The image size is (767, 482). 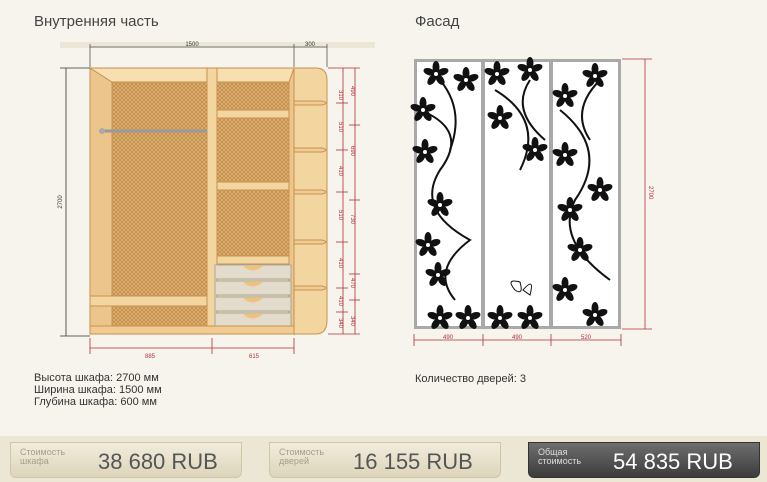 I want to click on cabinet-width-line: Ширина шкафа: 1500 мм, so click(x=98, y=390).